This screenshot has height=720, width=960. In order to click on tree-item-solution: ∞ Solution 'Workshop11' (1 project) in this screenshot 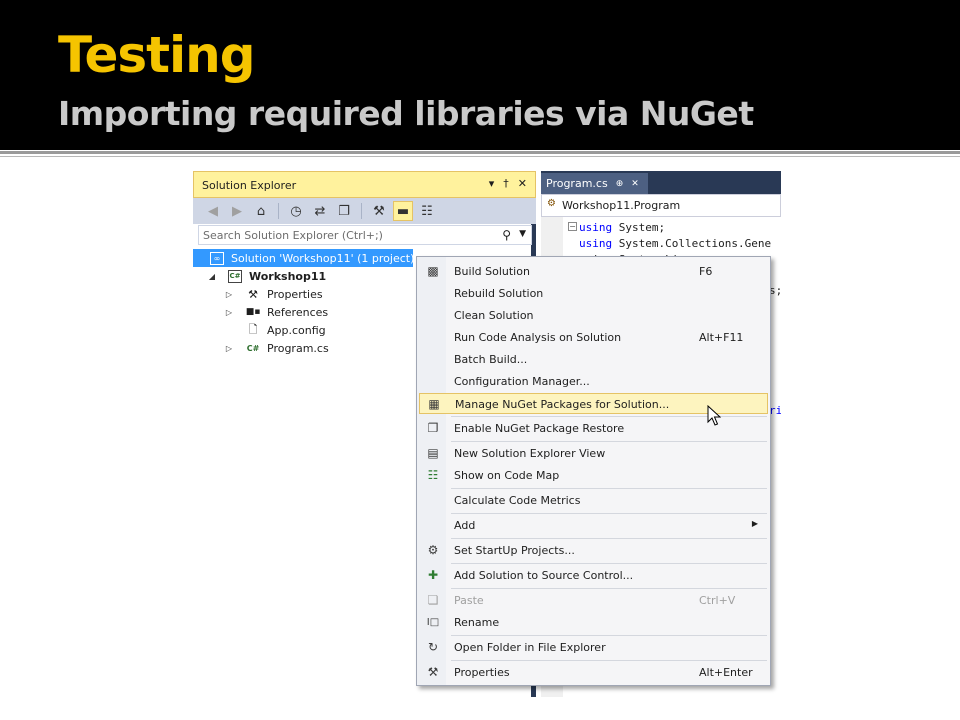, I will do `click(303, 258)`.